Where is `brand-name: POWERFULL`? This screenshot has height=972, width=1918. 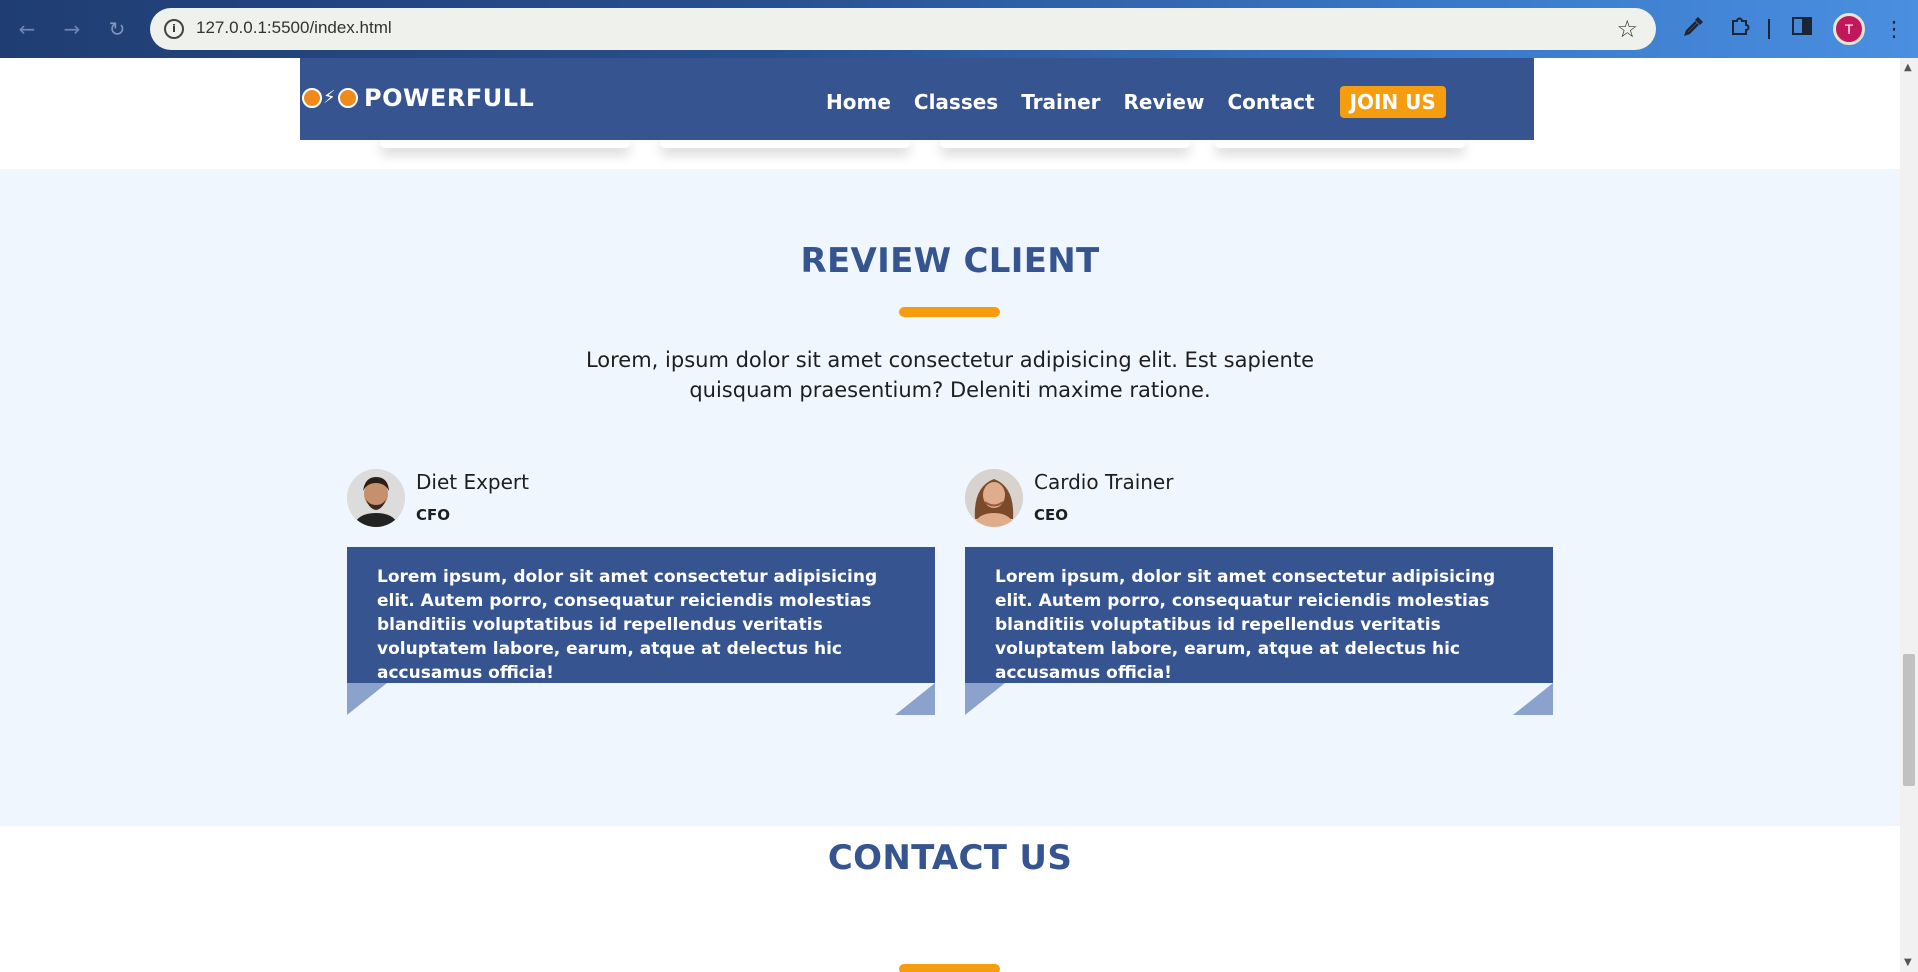
brand-name: POWERFULL is located at coordinates (449, 98).